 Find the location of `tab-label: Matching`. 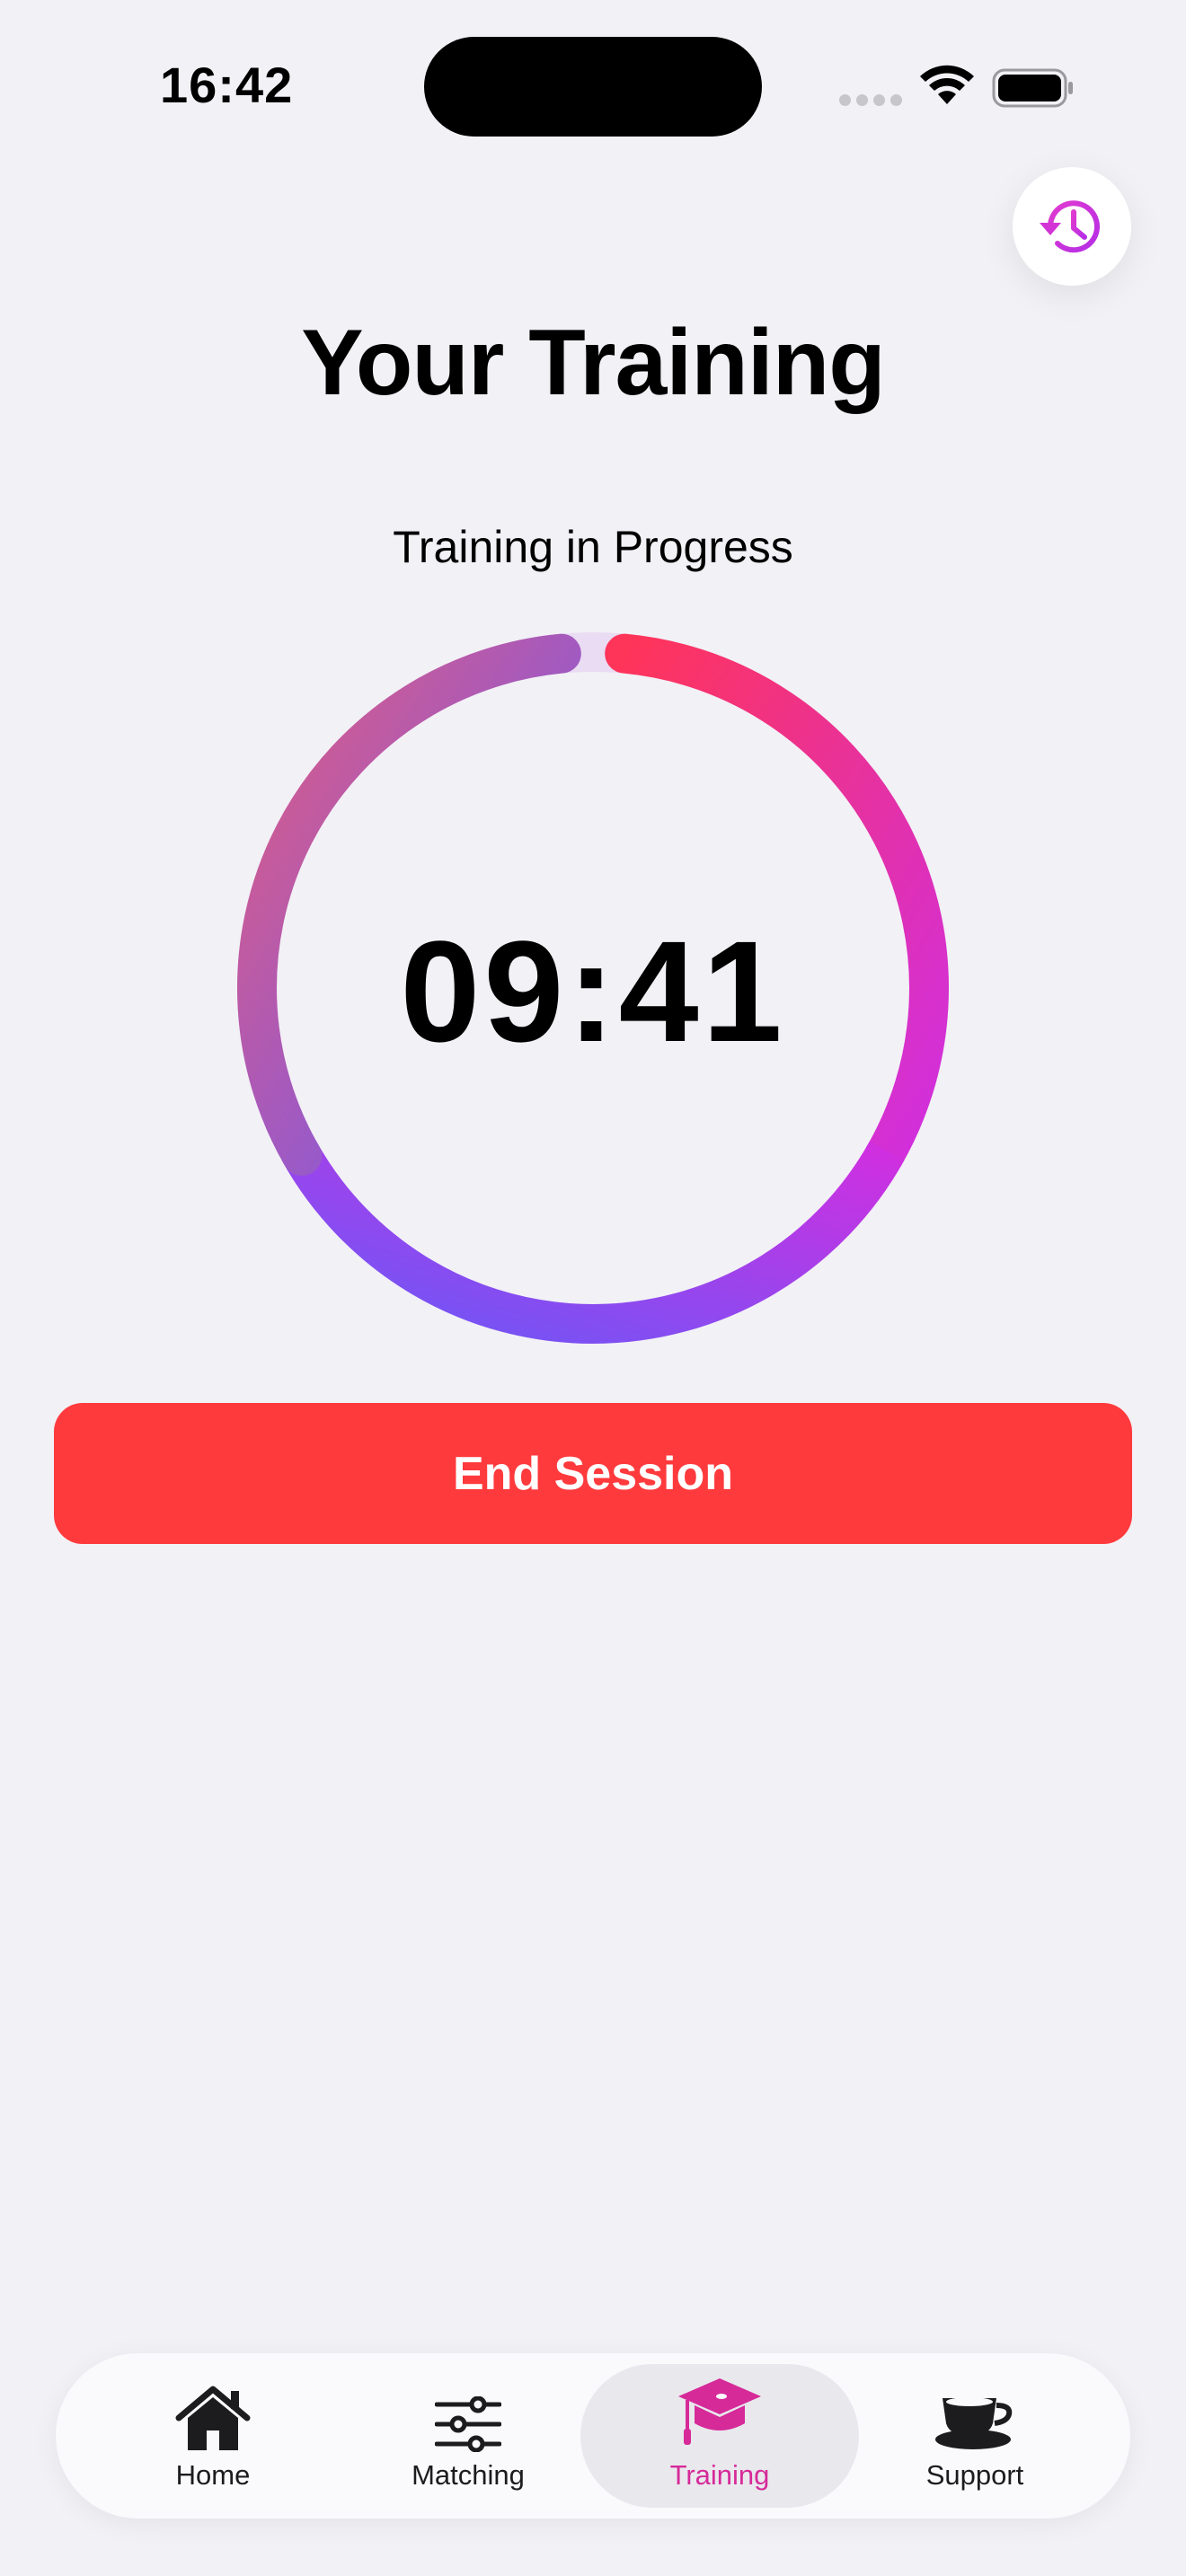

tab-label: Matching is located at coordinates (468, 2475).